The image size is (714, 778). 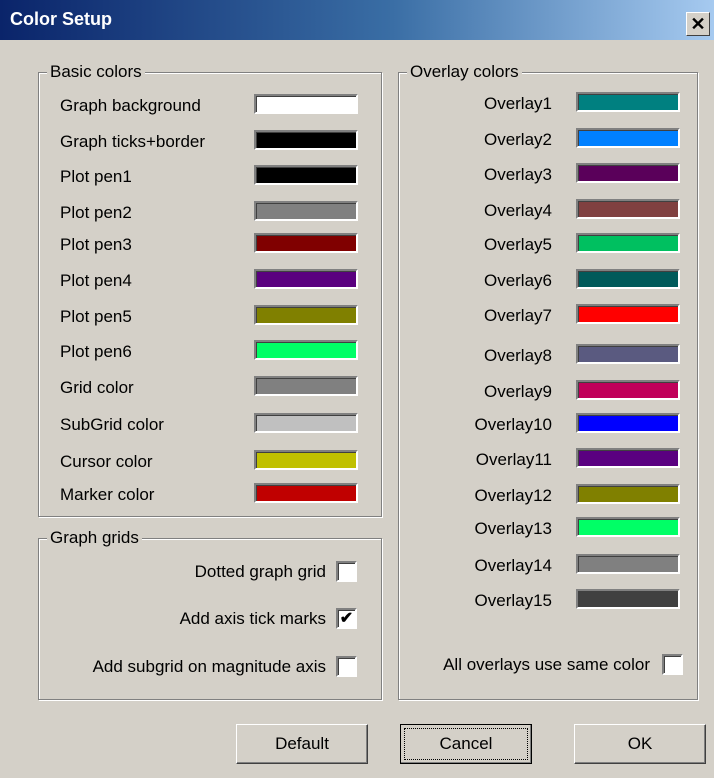 I want to click on overlay-color-label: Overlay11, so click(x=513, y=459).